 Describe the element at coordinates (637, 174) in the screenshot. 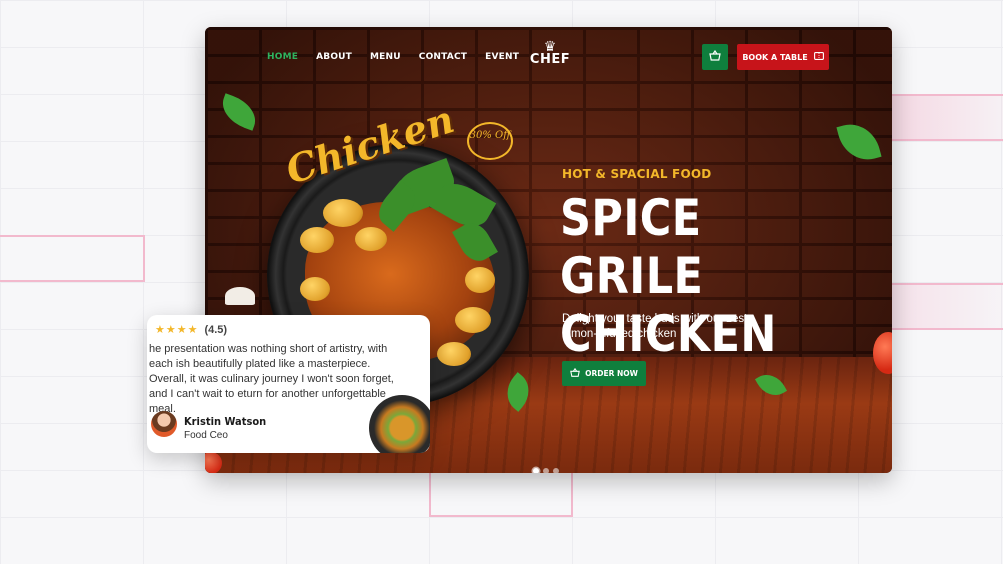

I see `hero-kicker: HOT & SPACIAL FOOD` at that location.